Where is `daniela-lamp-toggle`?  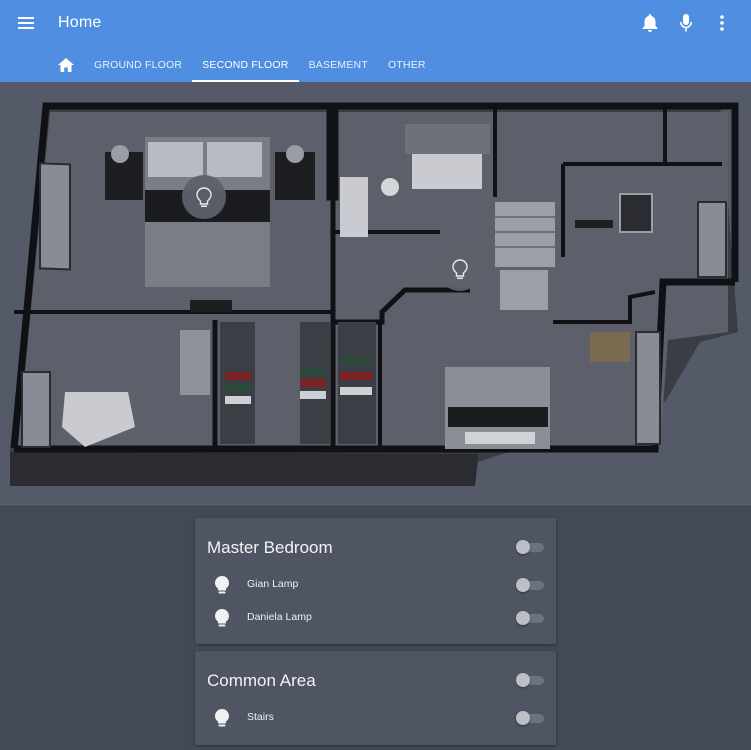 daniela-lamp-toggle is located at coordinates (530, 618).